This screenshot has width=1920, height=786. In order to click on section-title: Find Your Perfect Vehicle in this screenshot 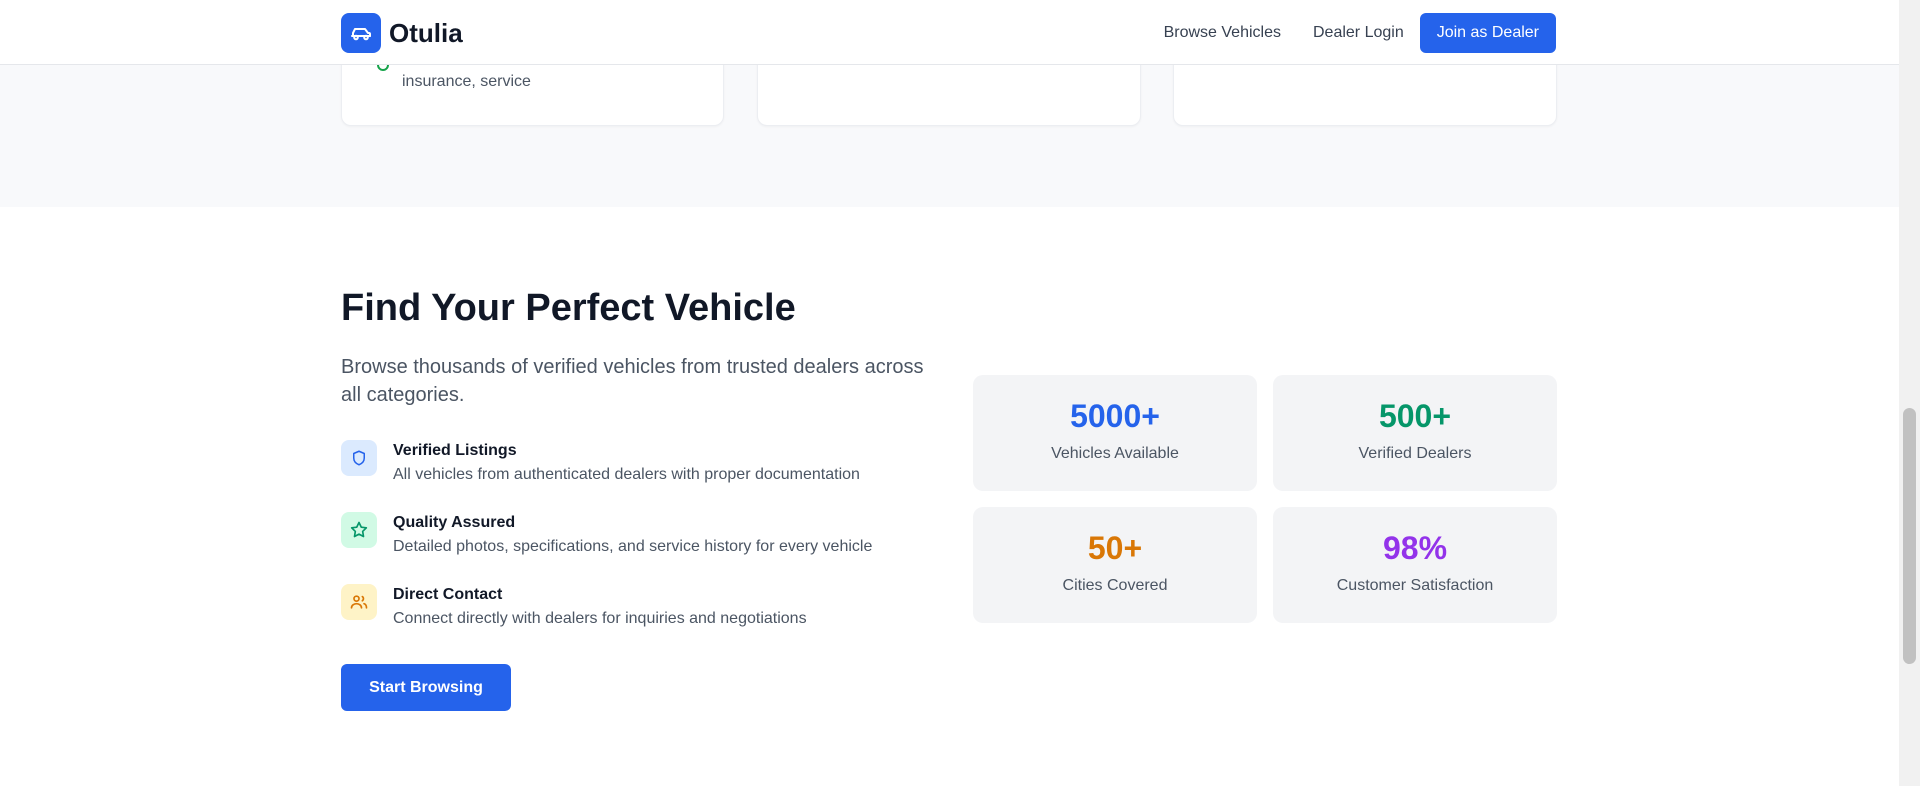, I will do `click(568, 308)`.